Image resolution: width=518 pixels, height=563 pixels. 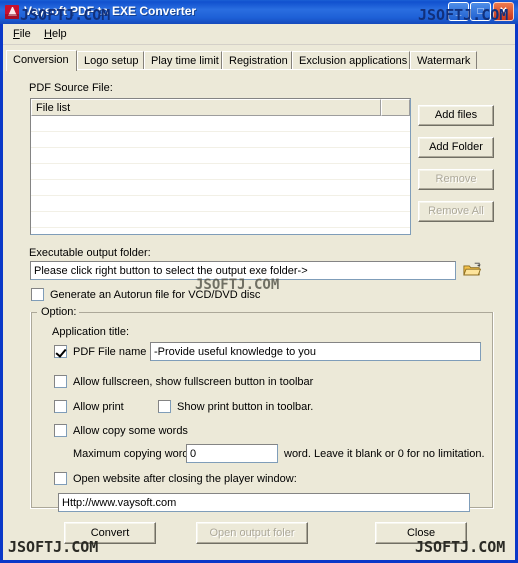 I want to click on close-button: Close, so click(x=421, y=533).